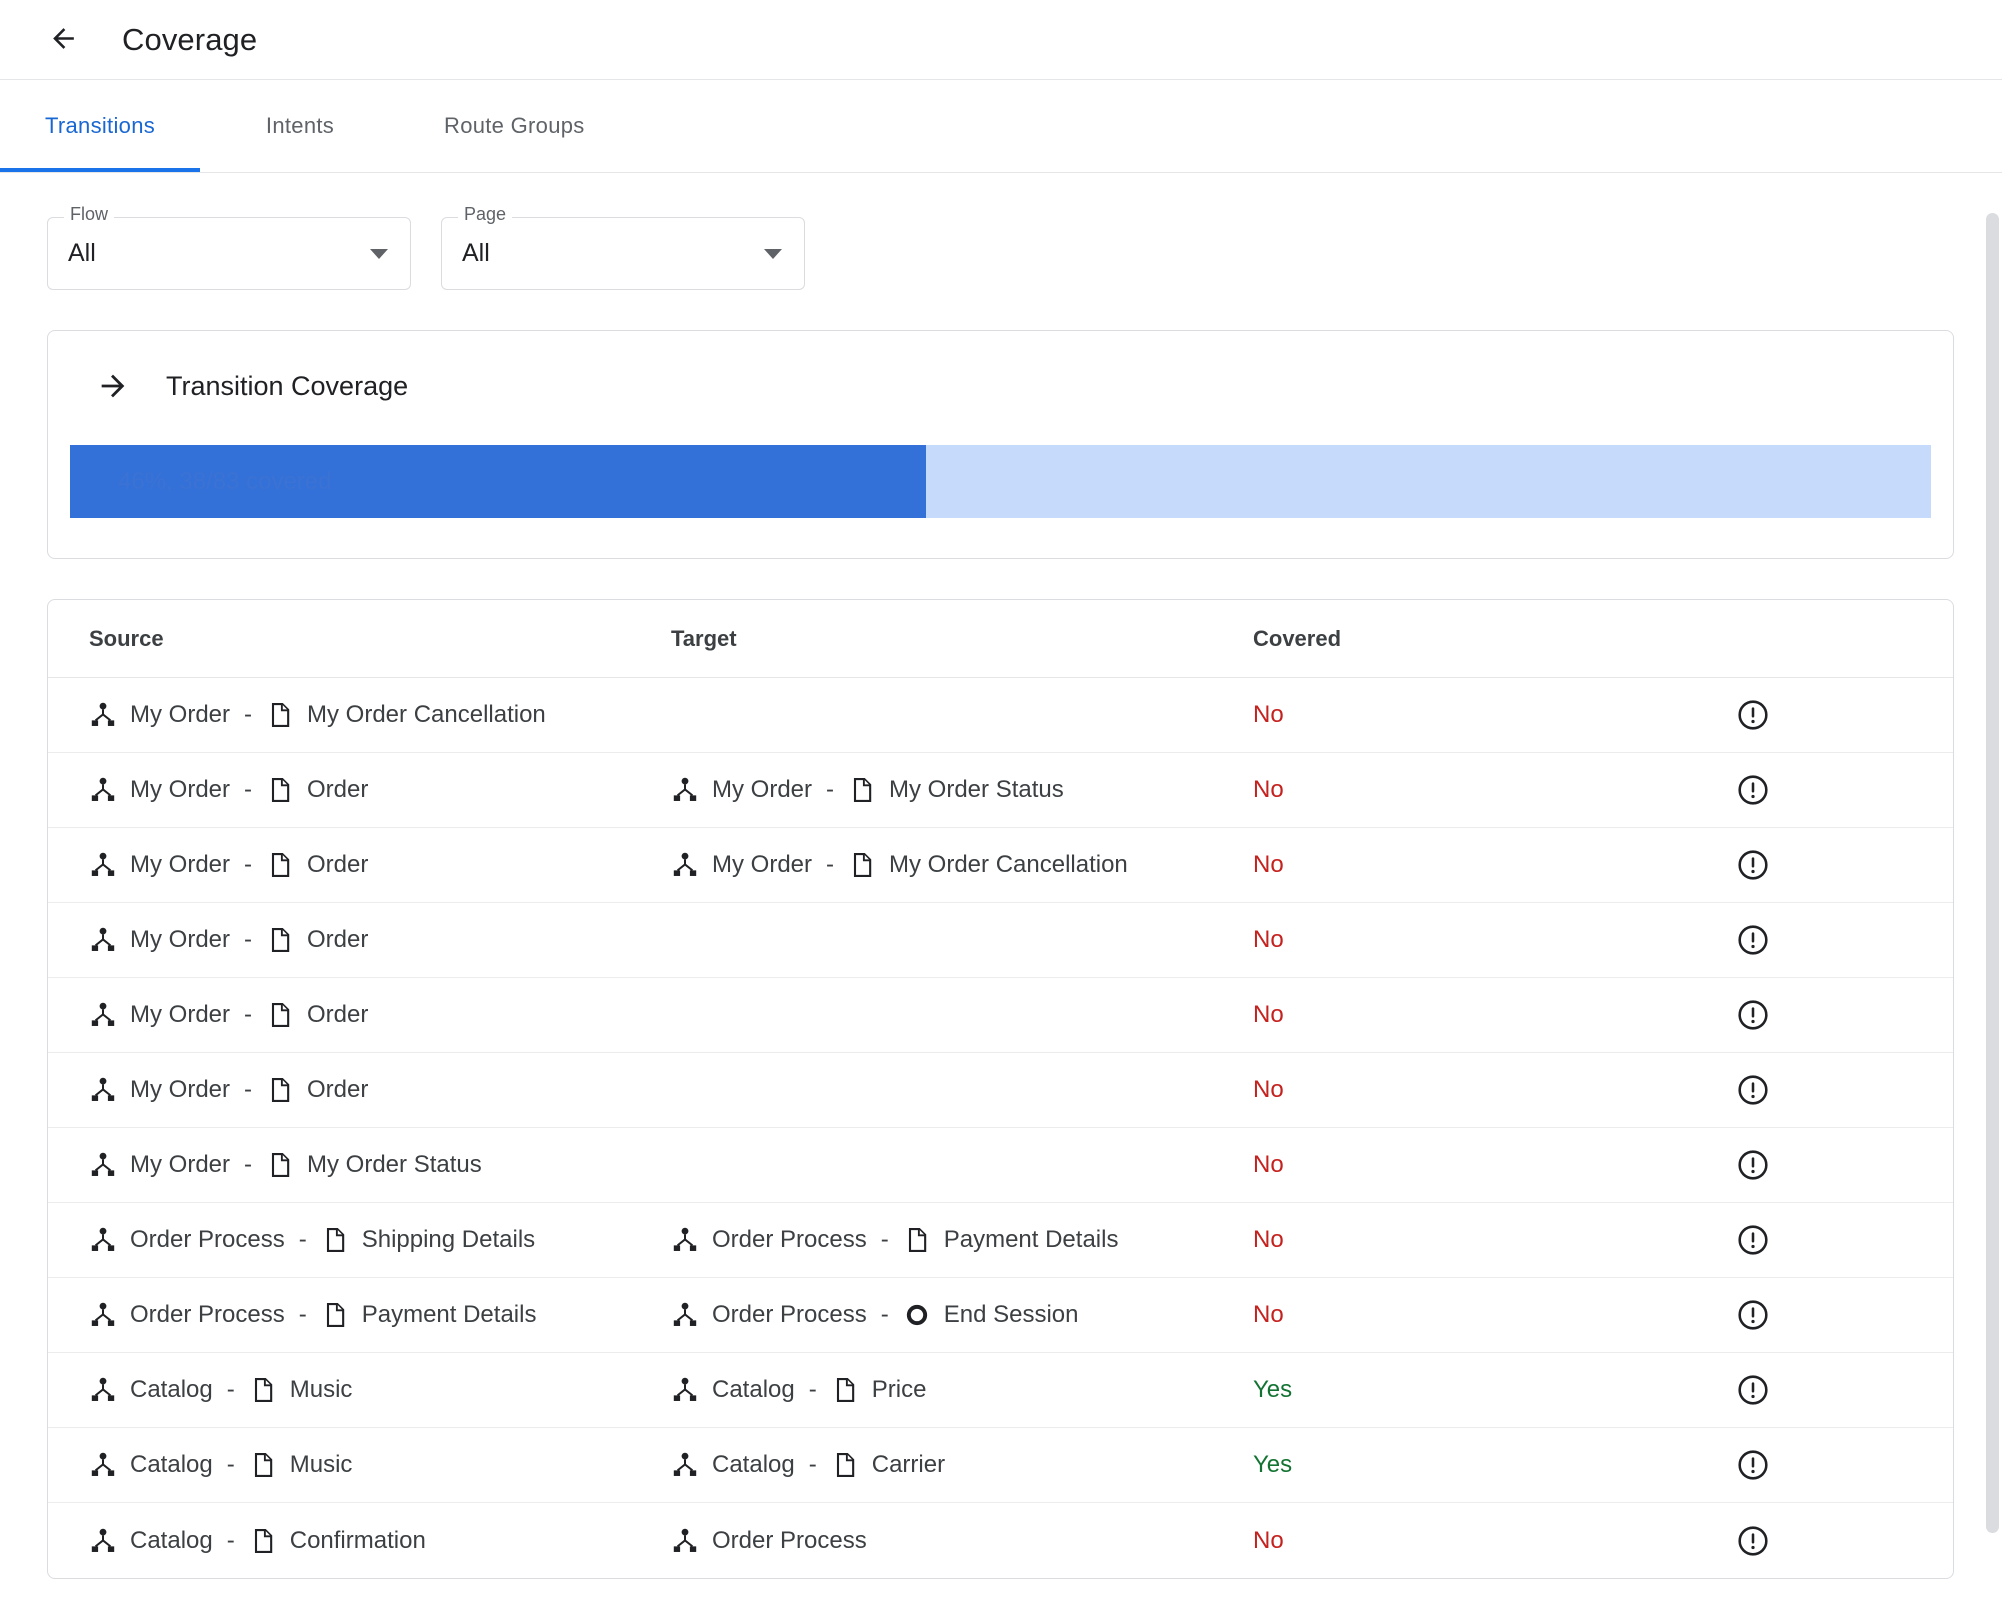  What do you see at coordinates (988, 865) in the screenshot?
I see `target-node-1: My Order Cancellation` at bounding box center [988, 865].